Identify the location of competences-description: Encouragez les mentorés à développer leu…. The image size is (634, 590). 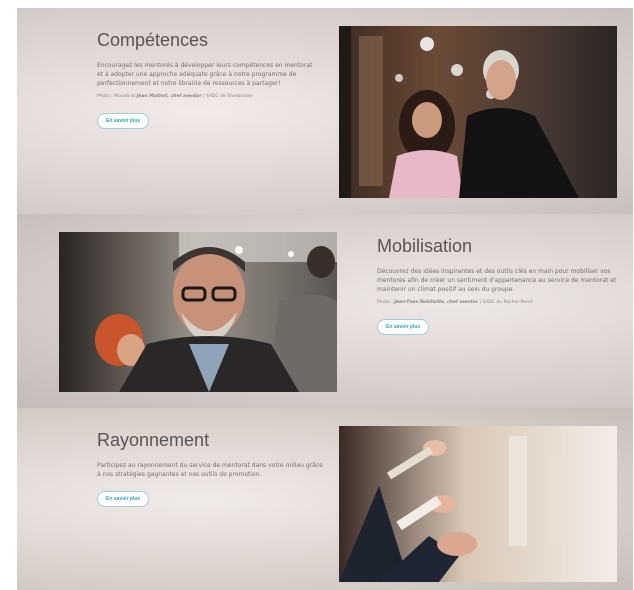
(205, 74).